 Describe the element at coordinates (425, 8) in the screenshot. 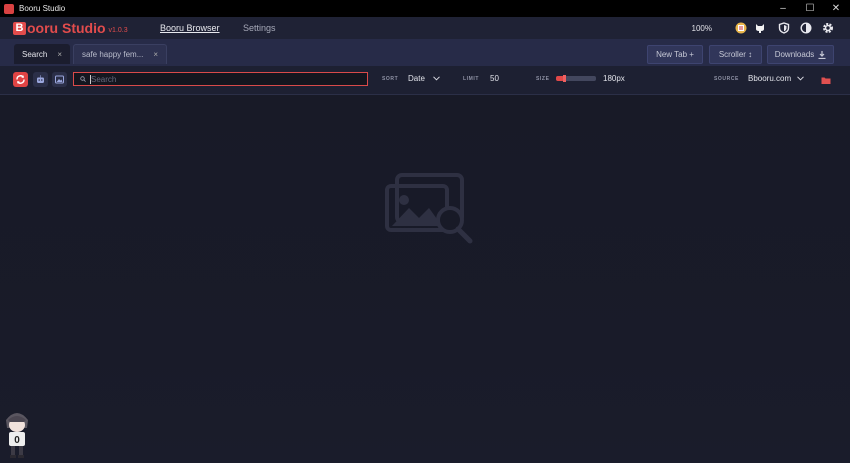

I see `window-titlebar: Booru Studio – ☐ ✕` at that location.